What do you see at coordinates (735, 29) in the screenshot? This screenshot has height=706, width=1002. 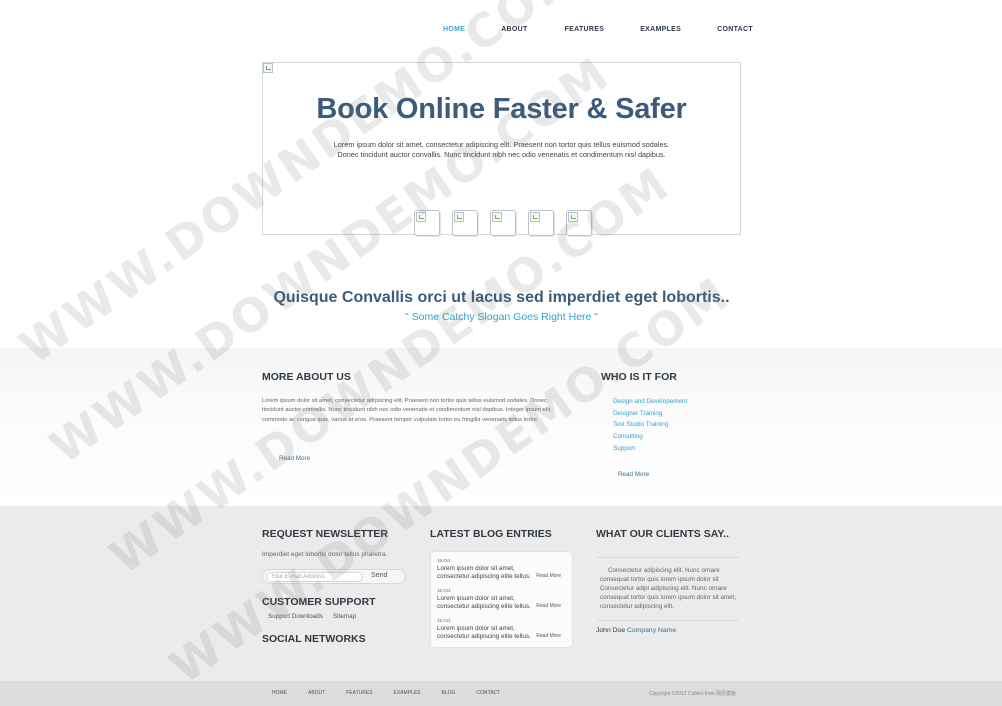 I see `nav-contact: CONTACT` at bounding box center [735, 29].